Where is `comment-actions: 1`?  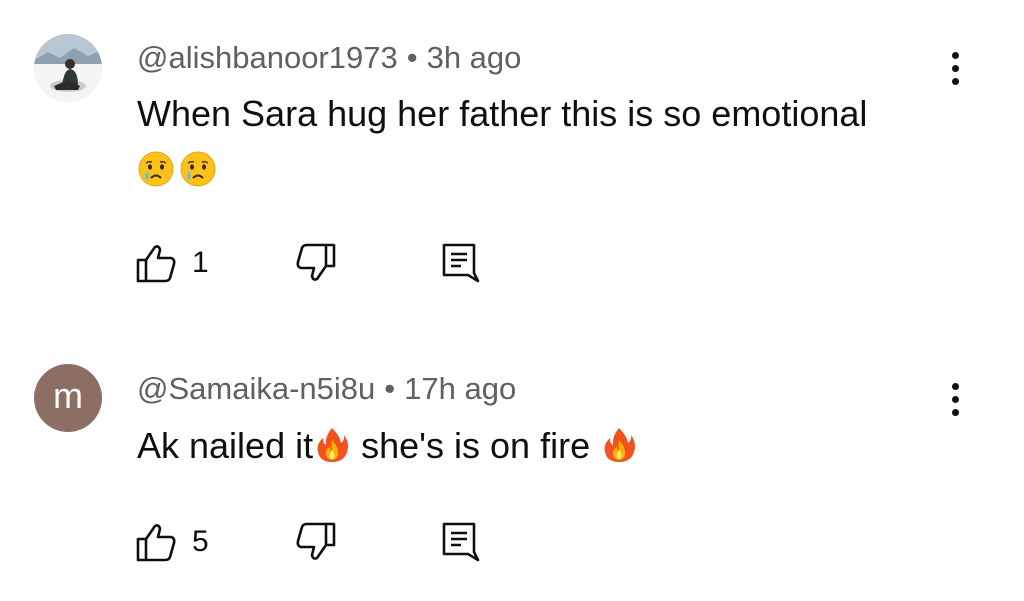 comment-actions: 1 is located at coordinates (334, 263).